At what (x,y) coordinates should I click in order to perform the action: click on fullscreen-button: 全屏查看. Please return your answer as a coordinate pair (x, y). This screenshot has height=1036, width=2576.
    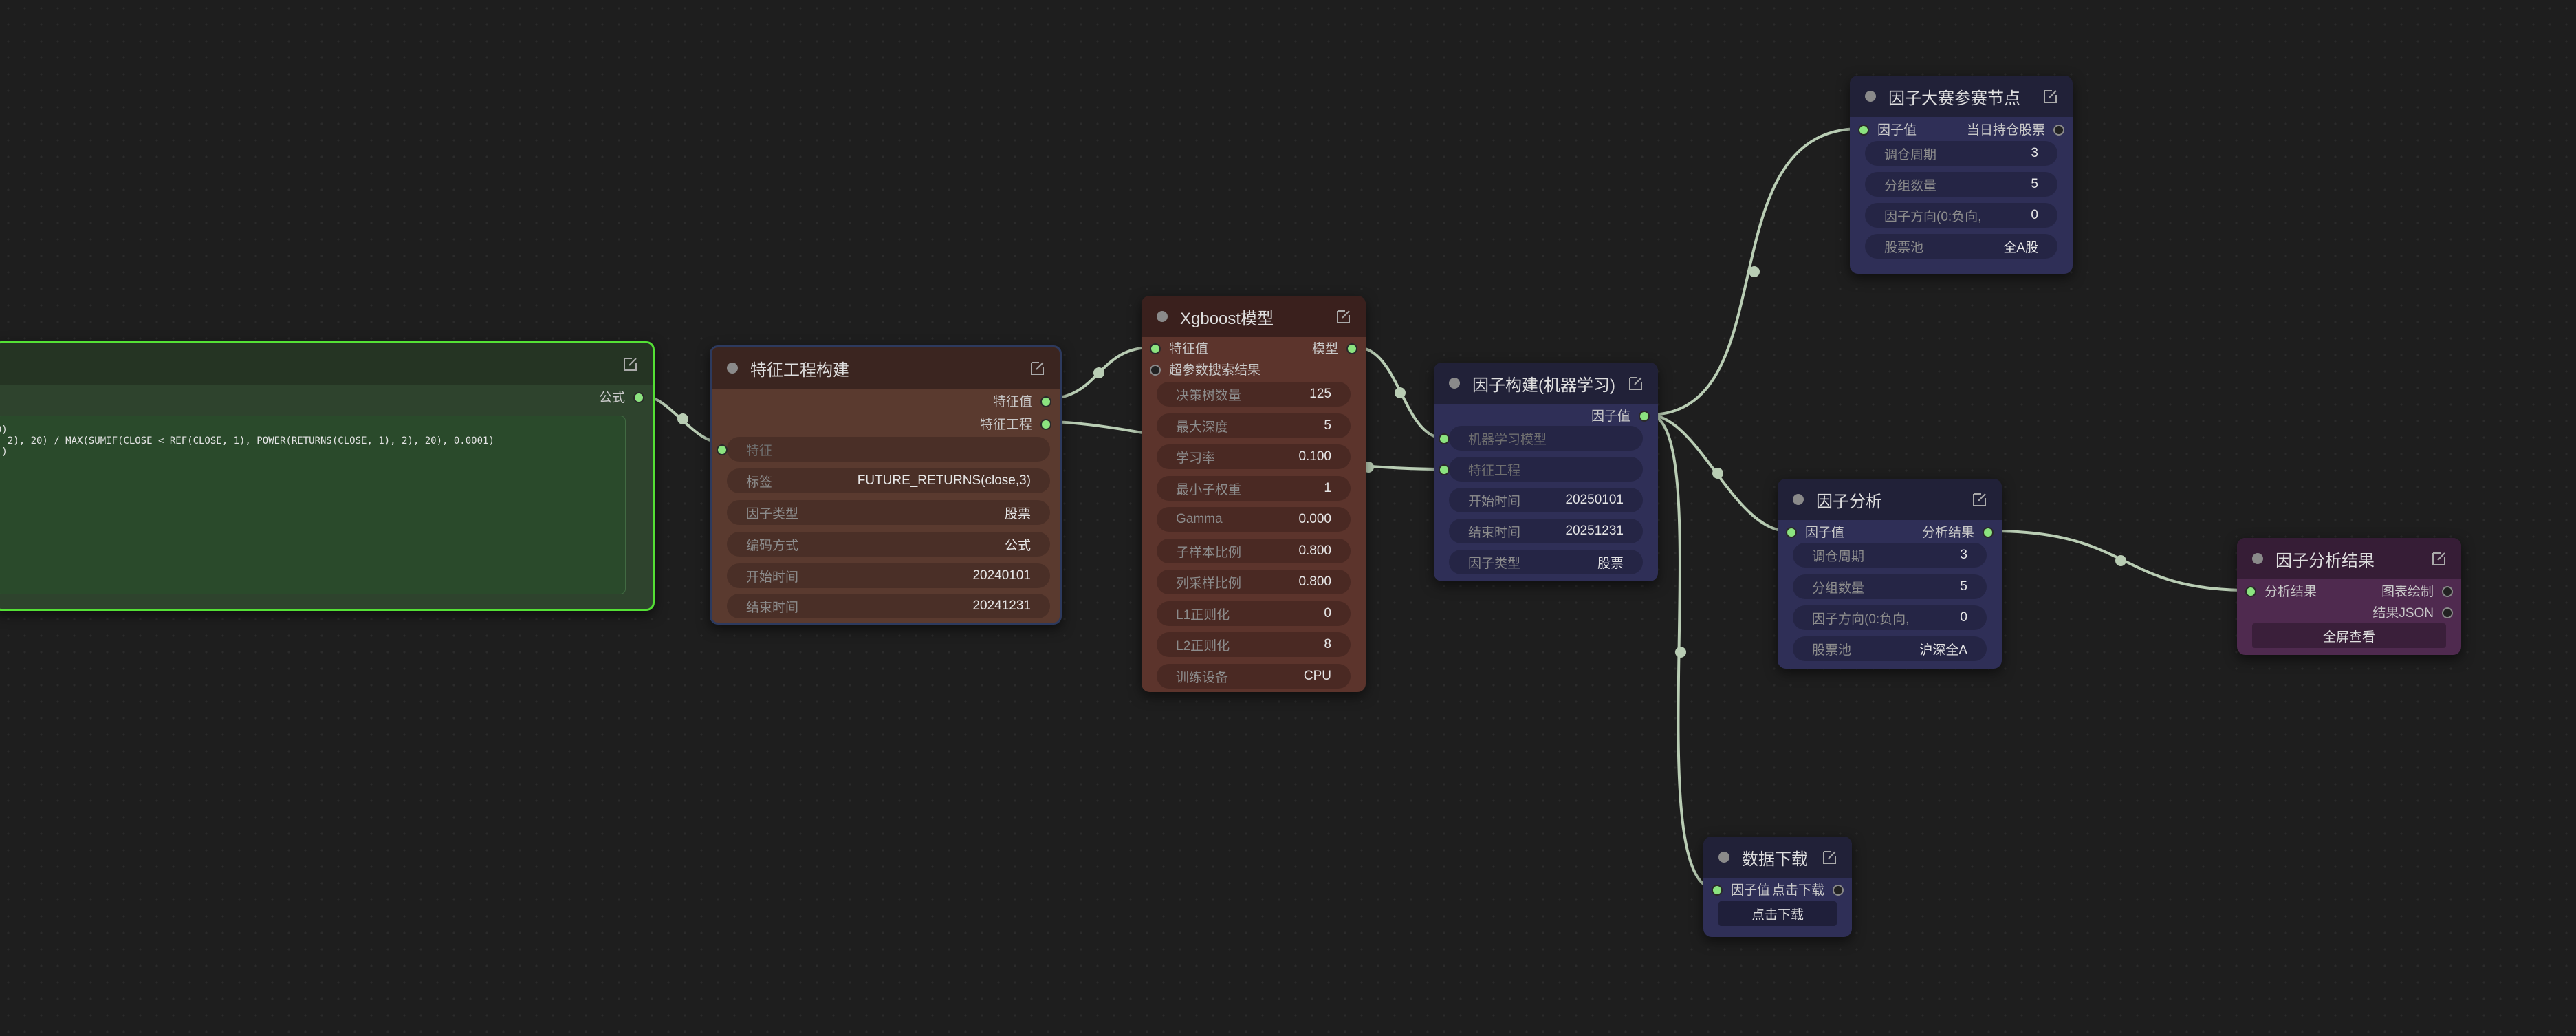
    Looking at the image, I should click on (2349, 636).